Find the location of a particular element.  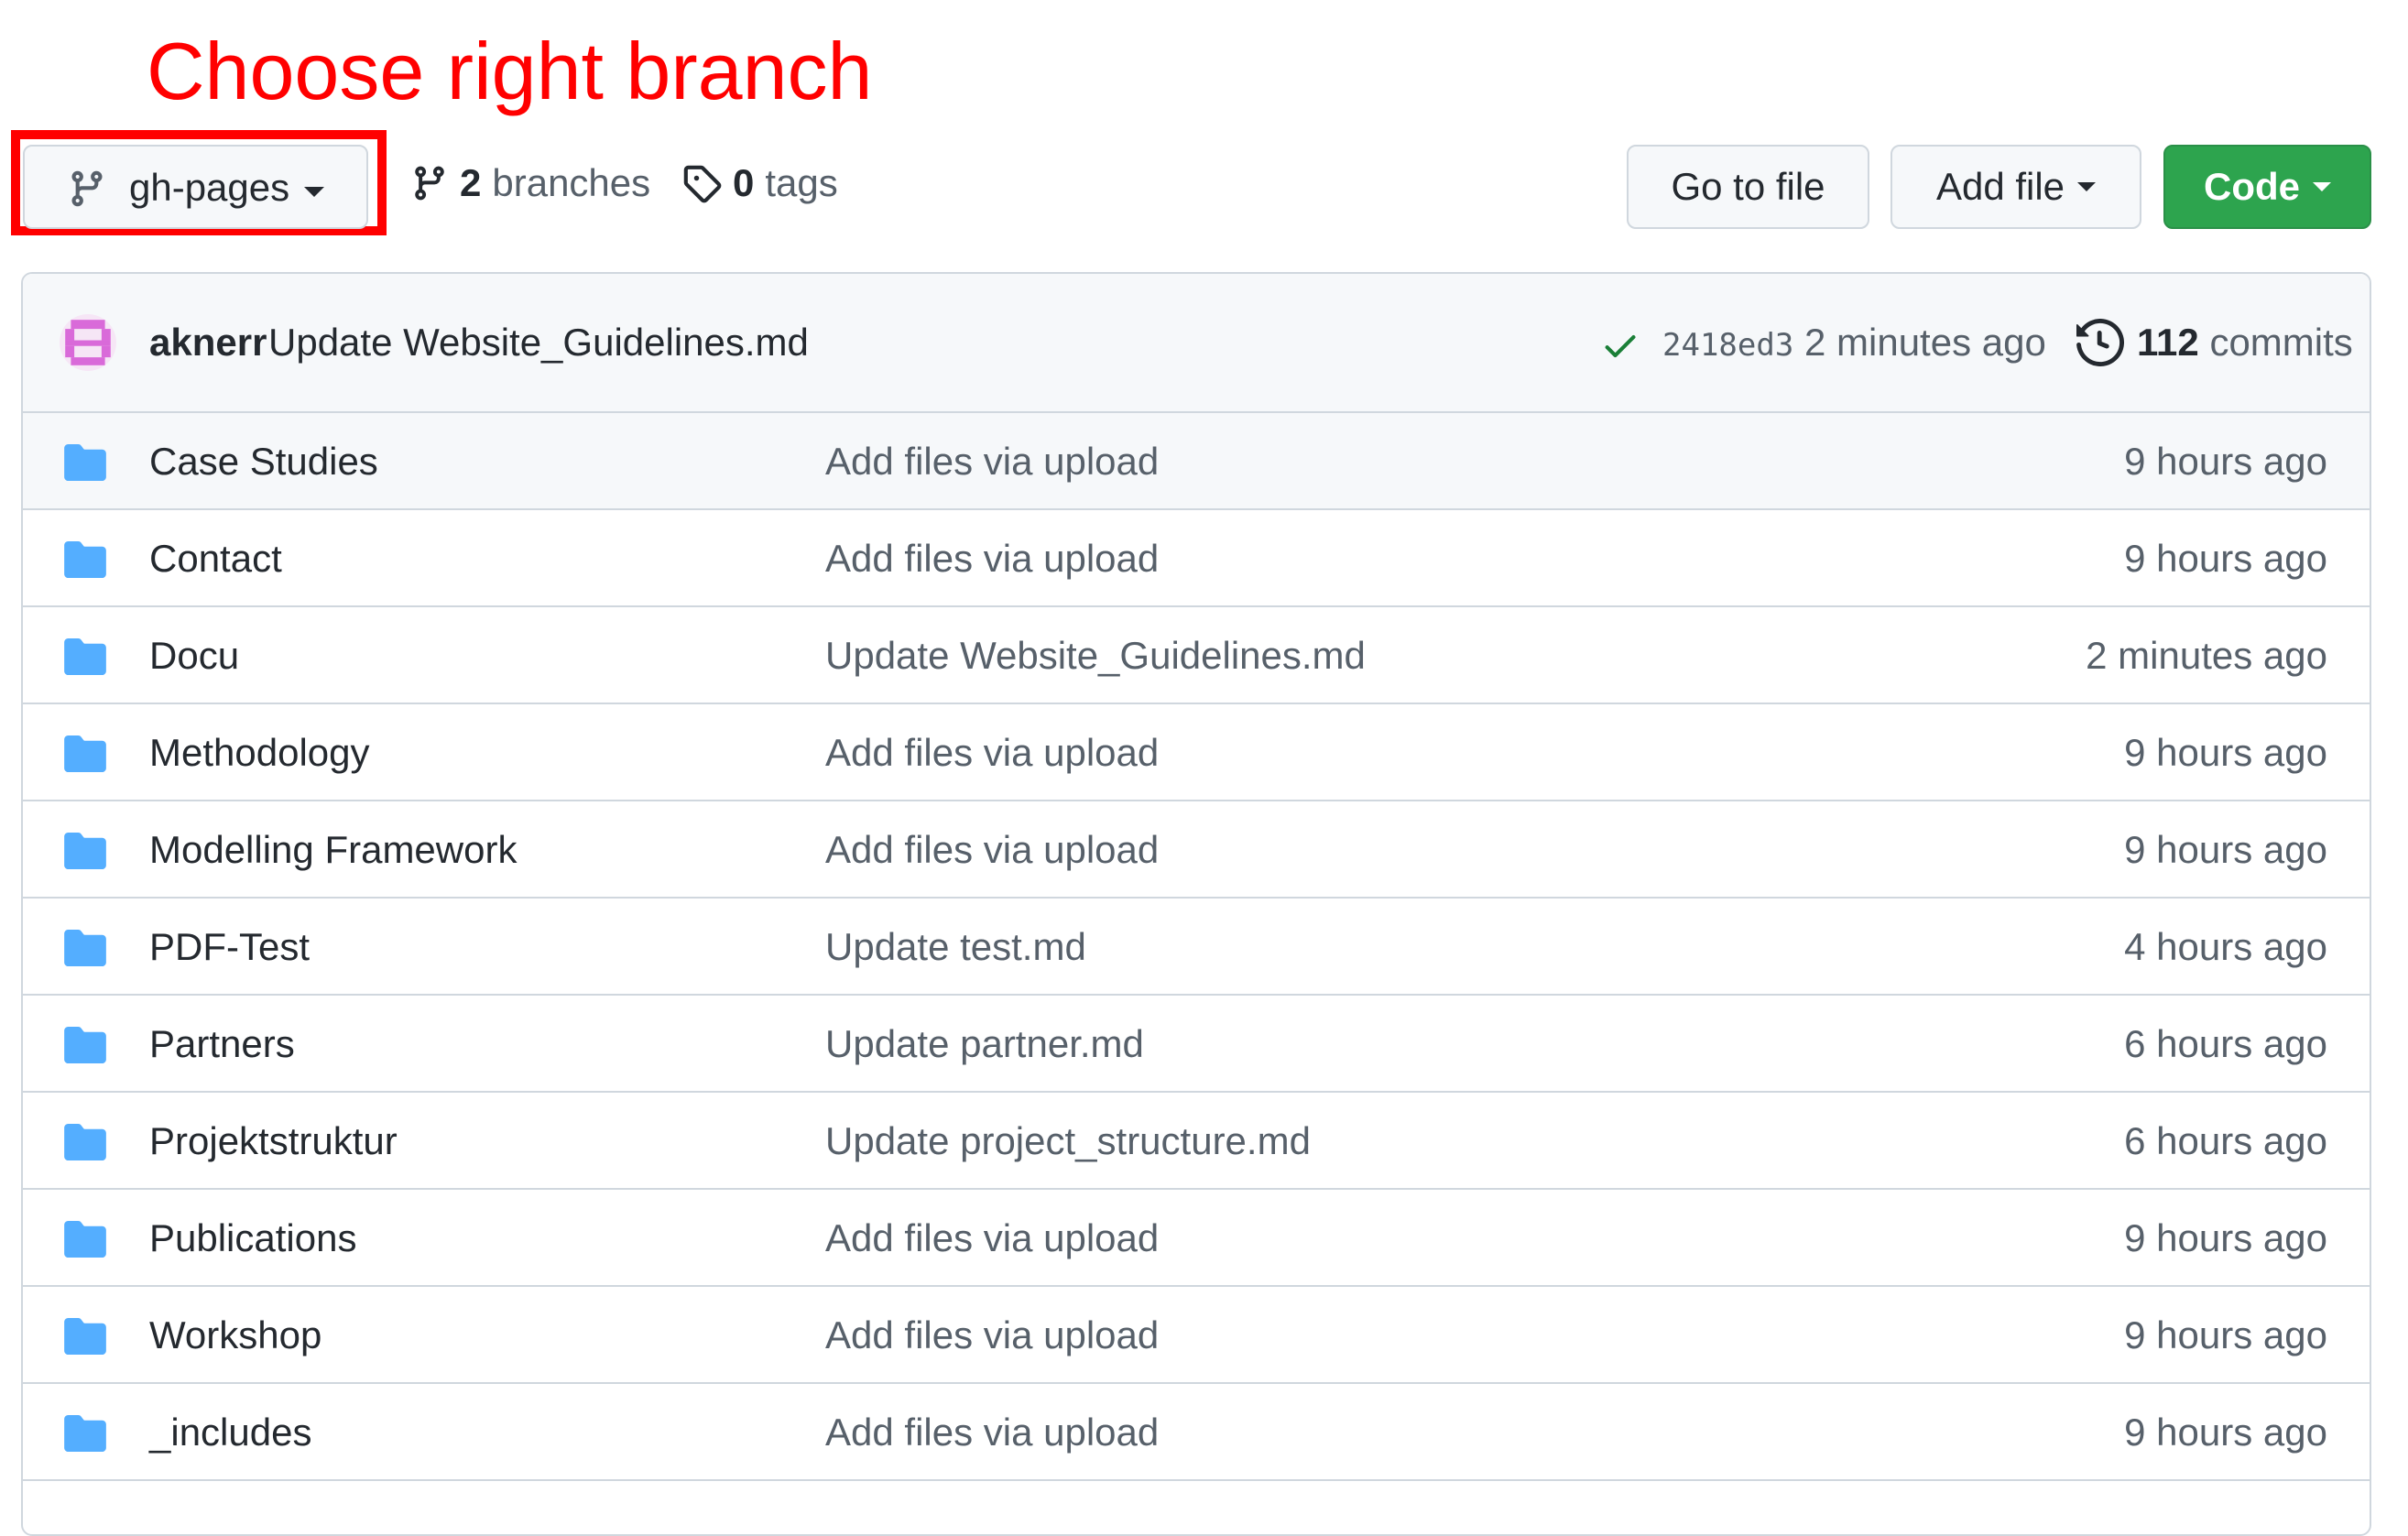

commit-message: Update Website_Guidelines.md is located at coordinates (538, 342).